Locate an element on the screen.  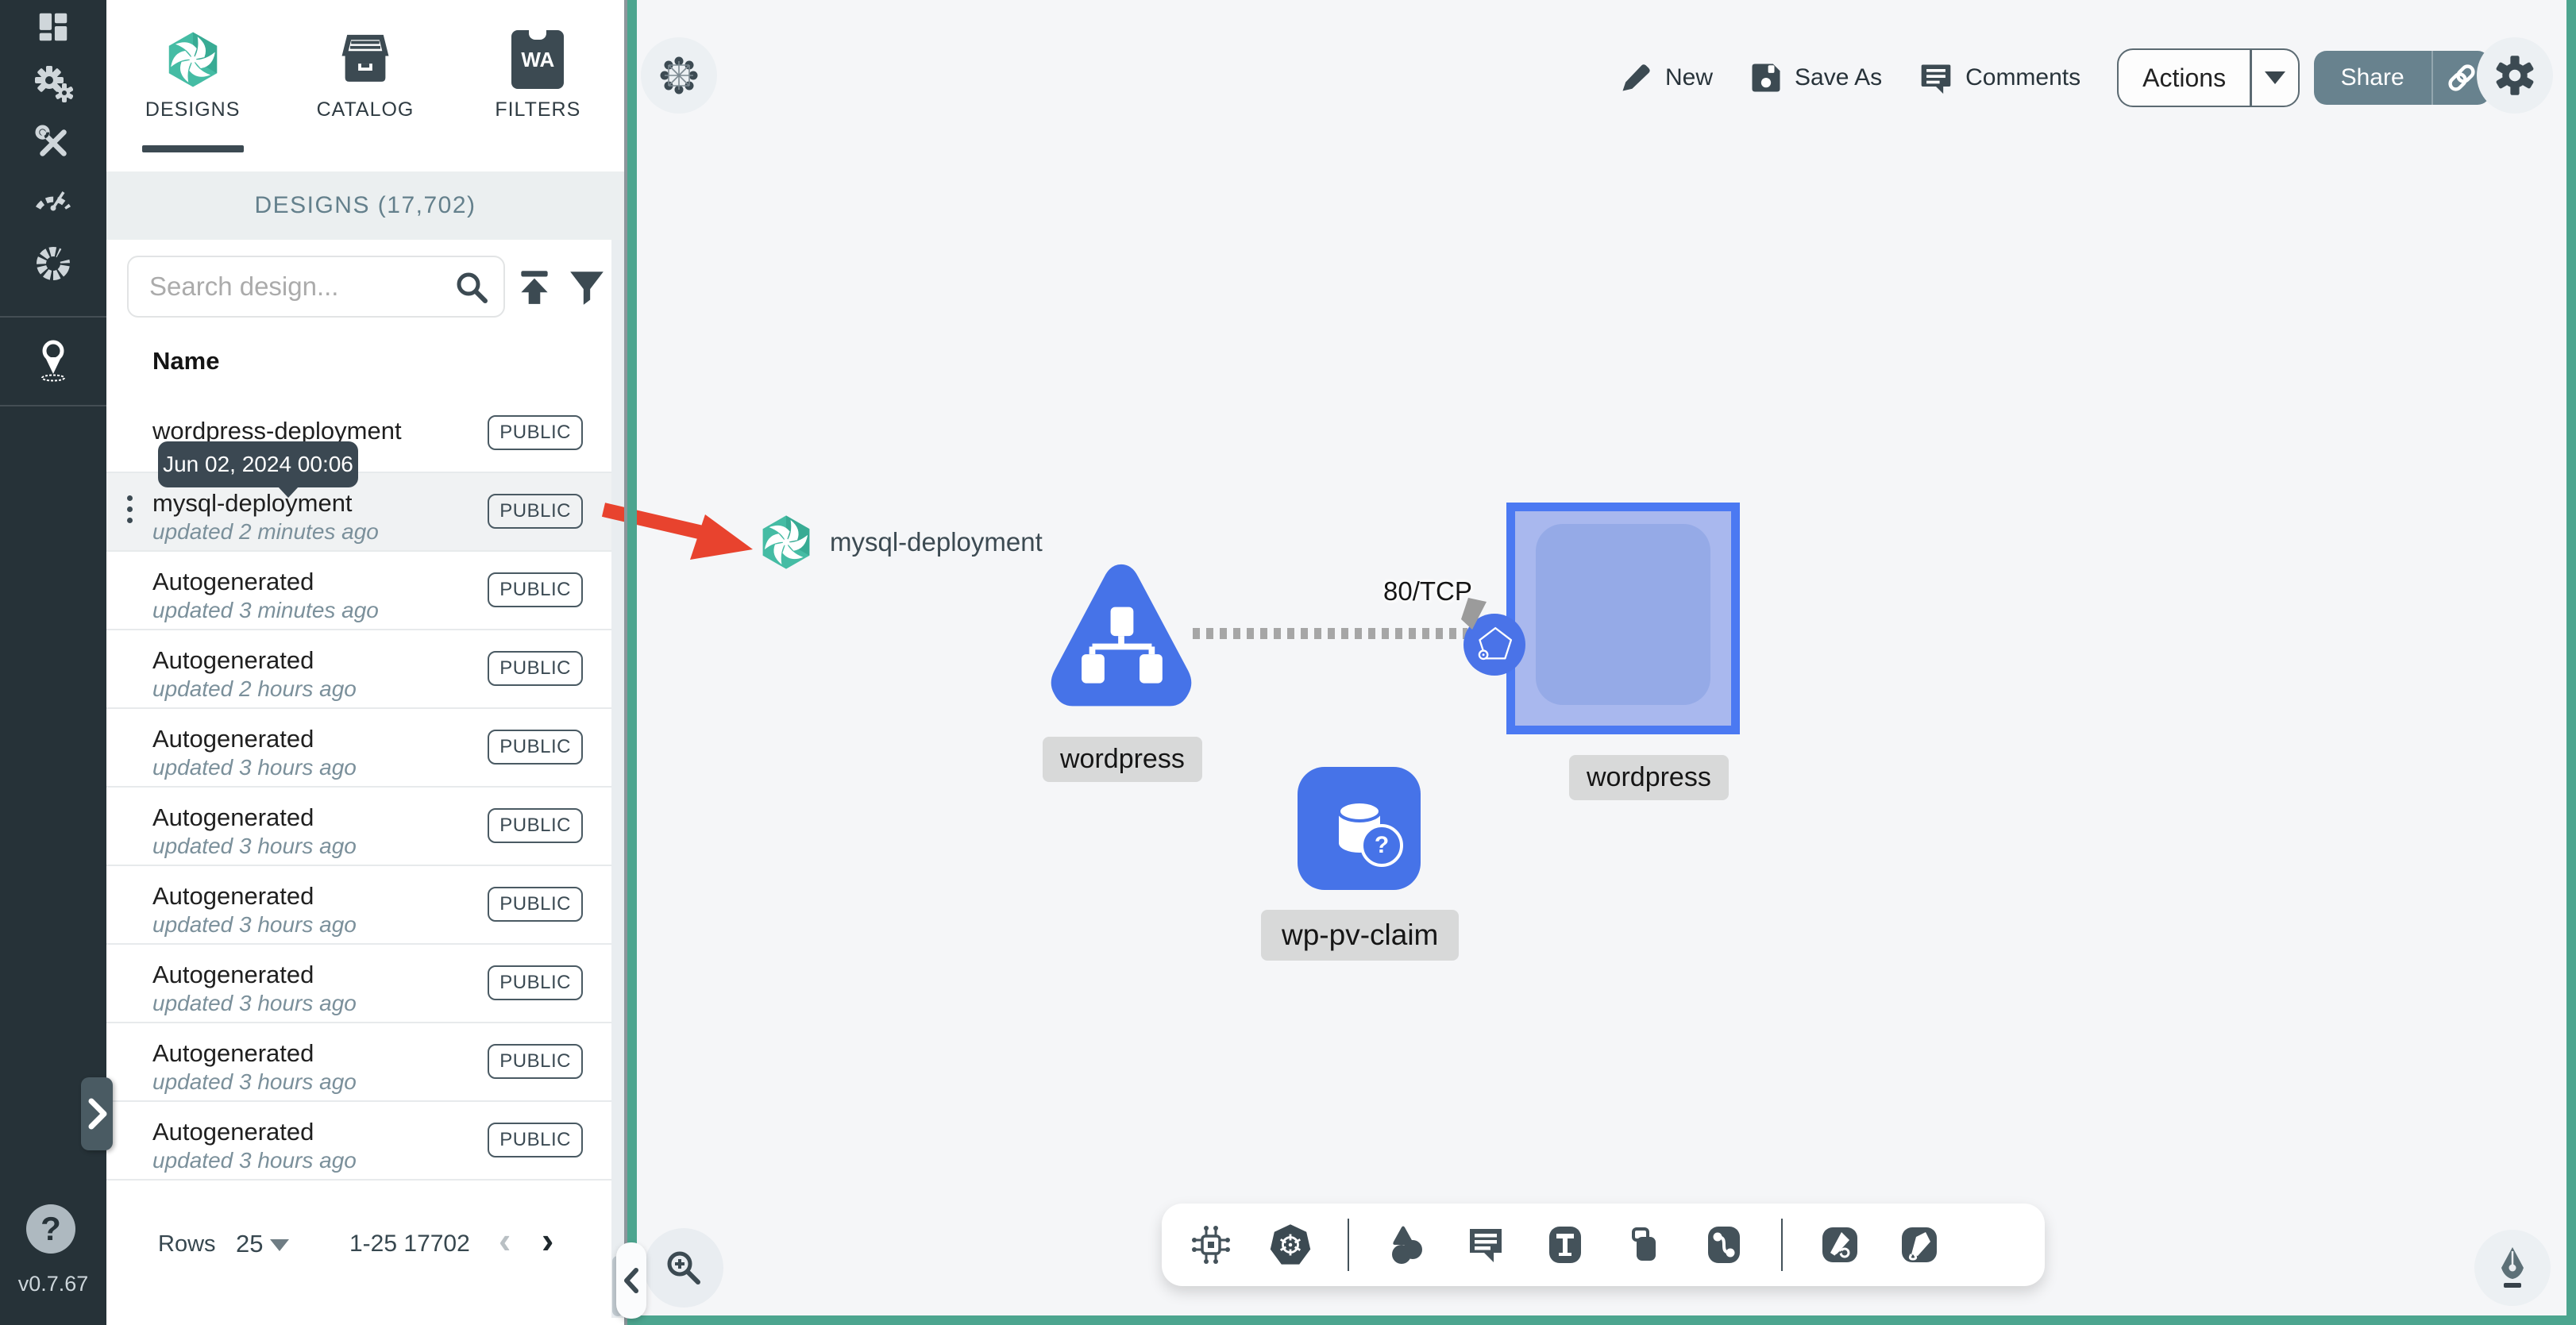
actions-button: Actions is located at coordinates (2208, 78).